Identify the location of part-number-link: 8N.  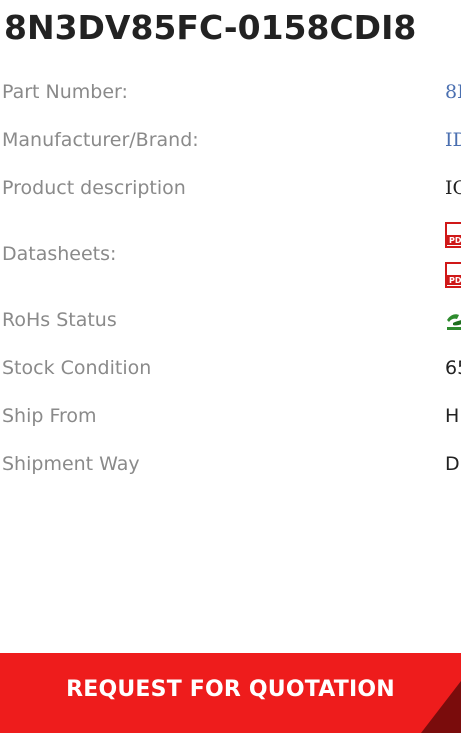
(453, 92).